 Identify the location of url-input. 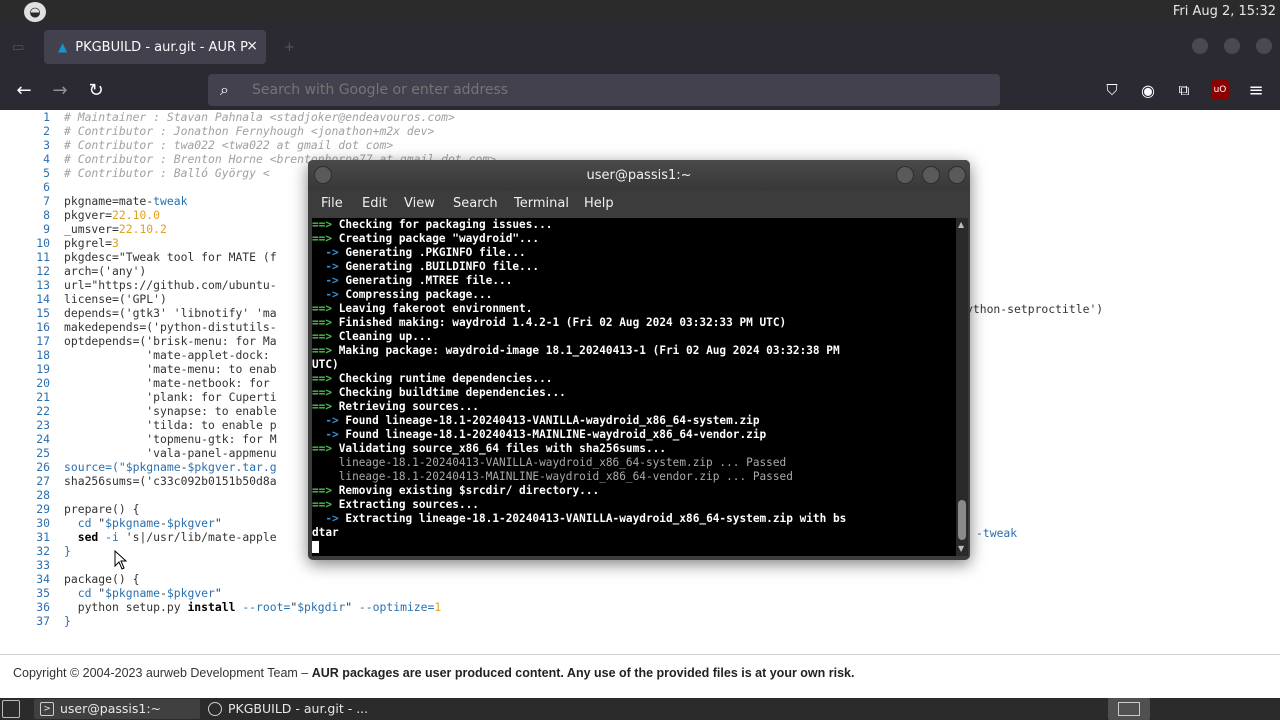
(602, 90).